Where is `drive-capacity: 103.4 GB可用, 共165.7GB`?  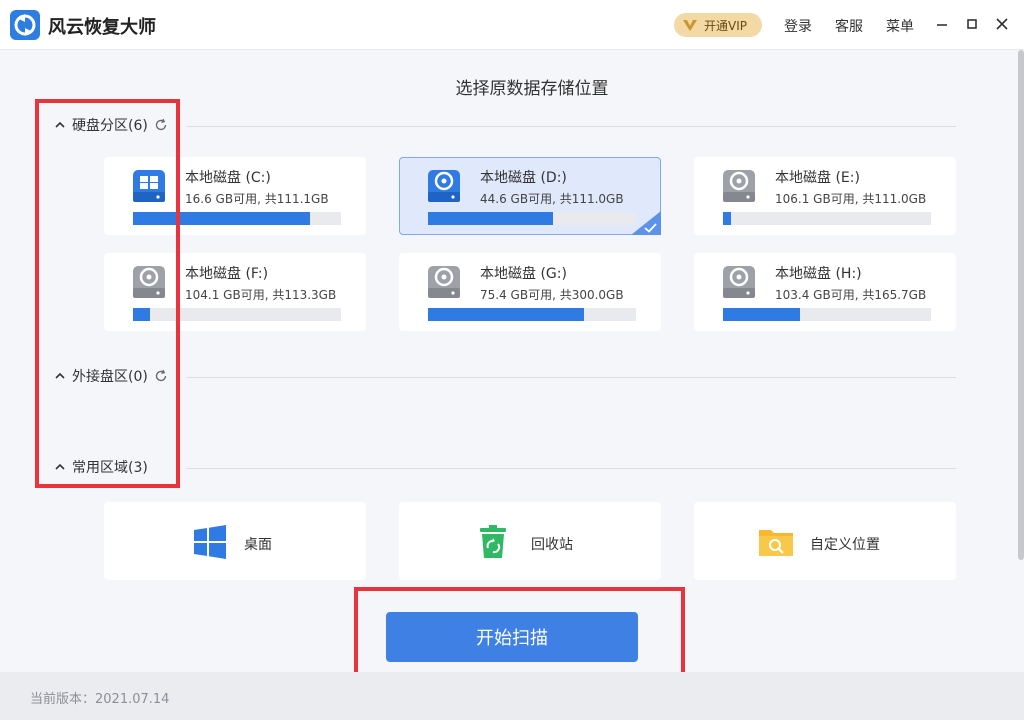 drive-capacity: 103.4 GB可用, 共165.7GB is located at coordinates (851, 295).